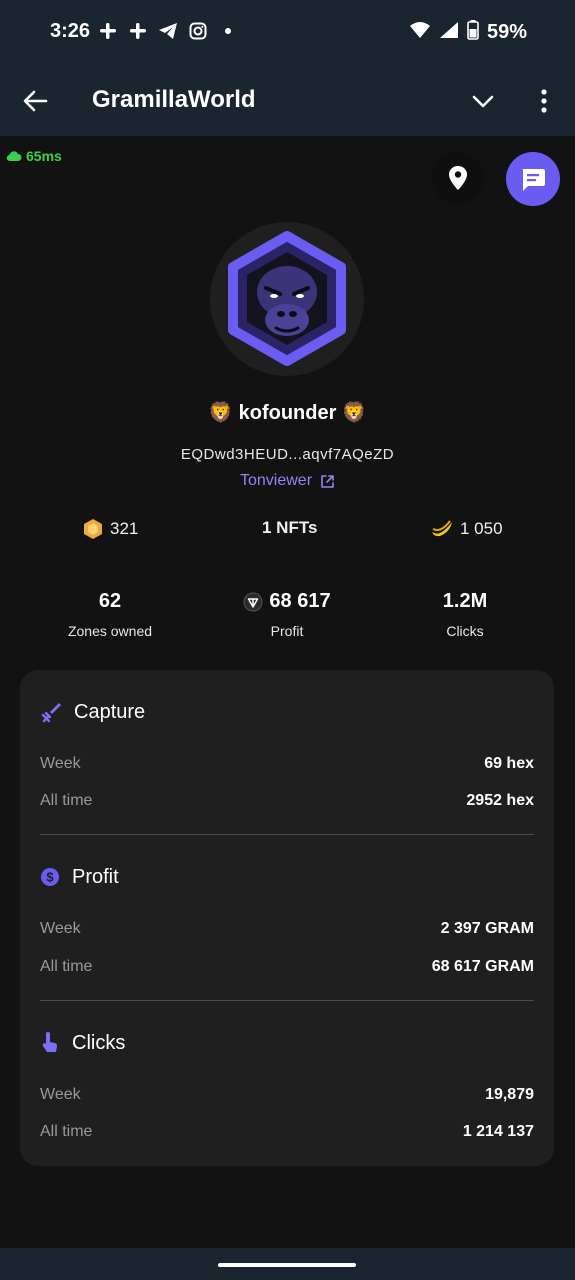 This screenshot has width=575, height=1280. I want to click on token-row: 321 1 NFTs 1 050, so click(287, 532).